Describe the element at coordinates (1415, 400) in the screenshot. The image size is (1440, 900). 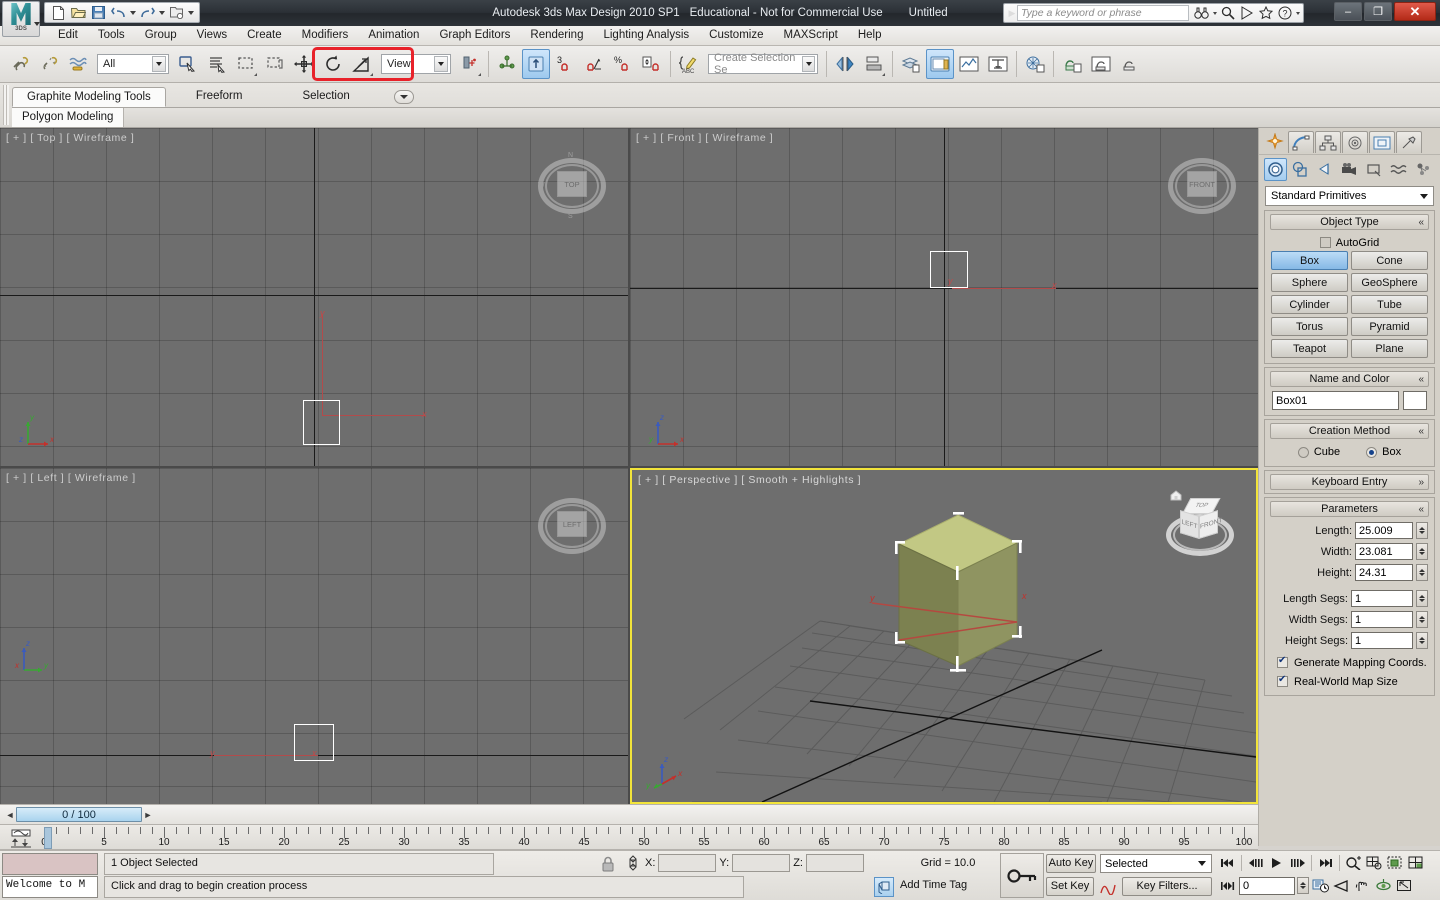
I see `object-color-swatch` at that location.